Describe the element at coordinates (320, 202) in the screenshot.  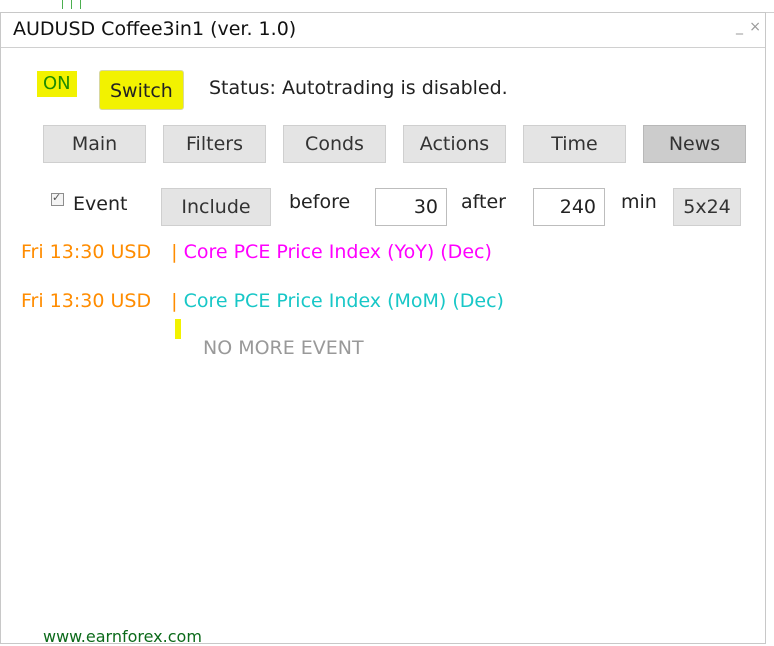
I see `before-label: before` at that location.